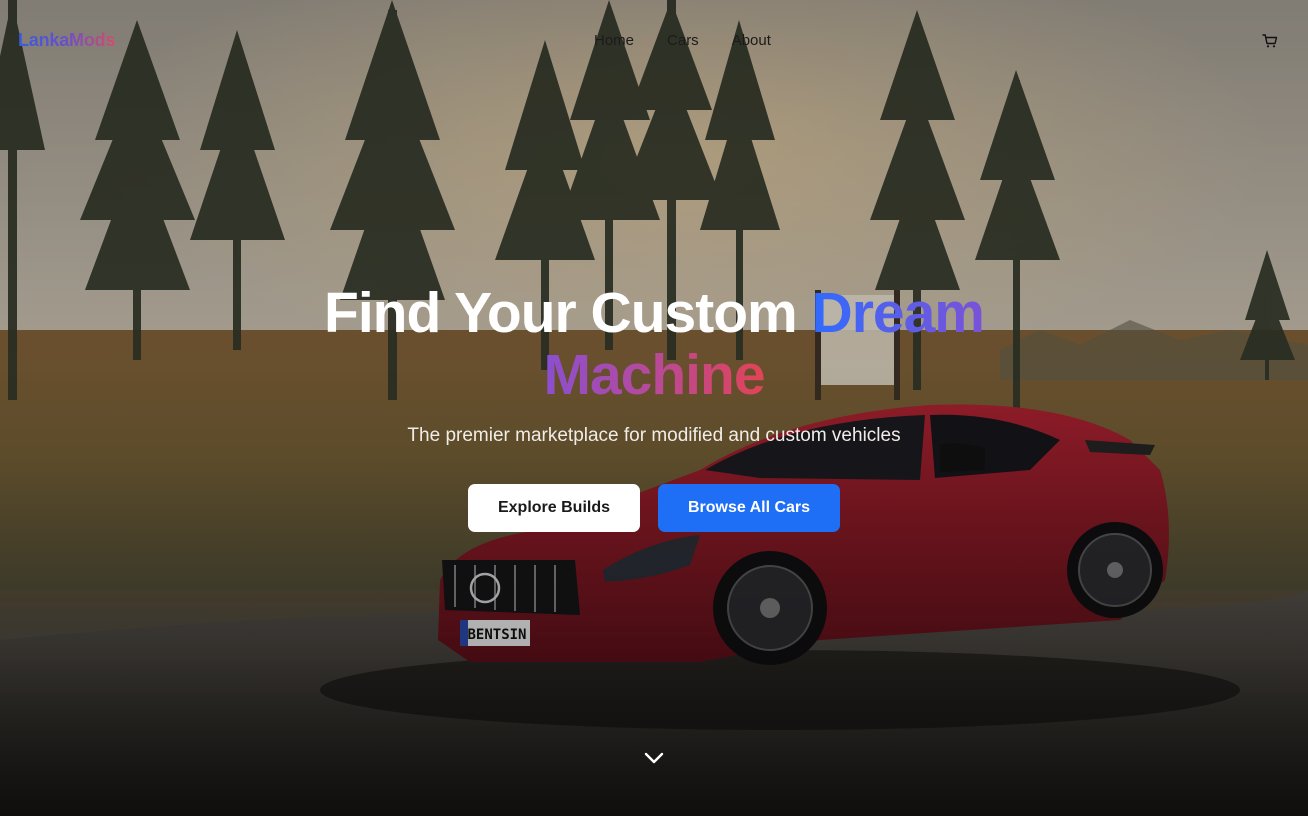  I want to click on brand-logo: LankaMods, so click(66, 40).